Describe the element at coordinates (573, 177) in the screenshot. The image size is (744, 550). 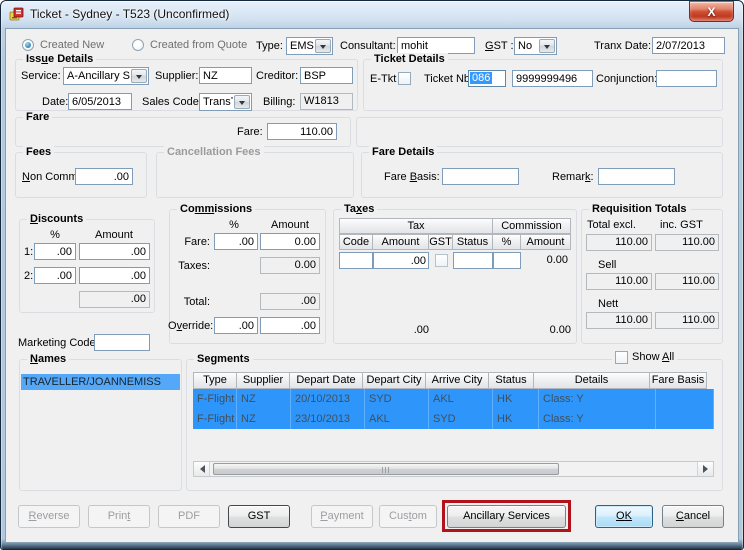
I see `remark-label: Remark:` at that location.